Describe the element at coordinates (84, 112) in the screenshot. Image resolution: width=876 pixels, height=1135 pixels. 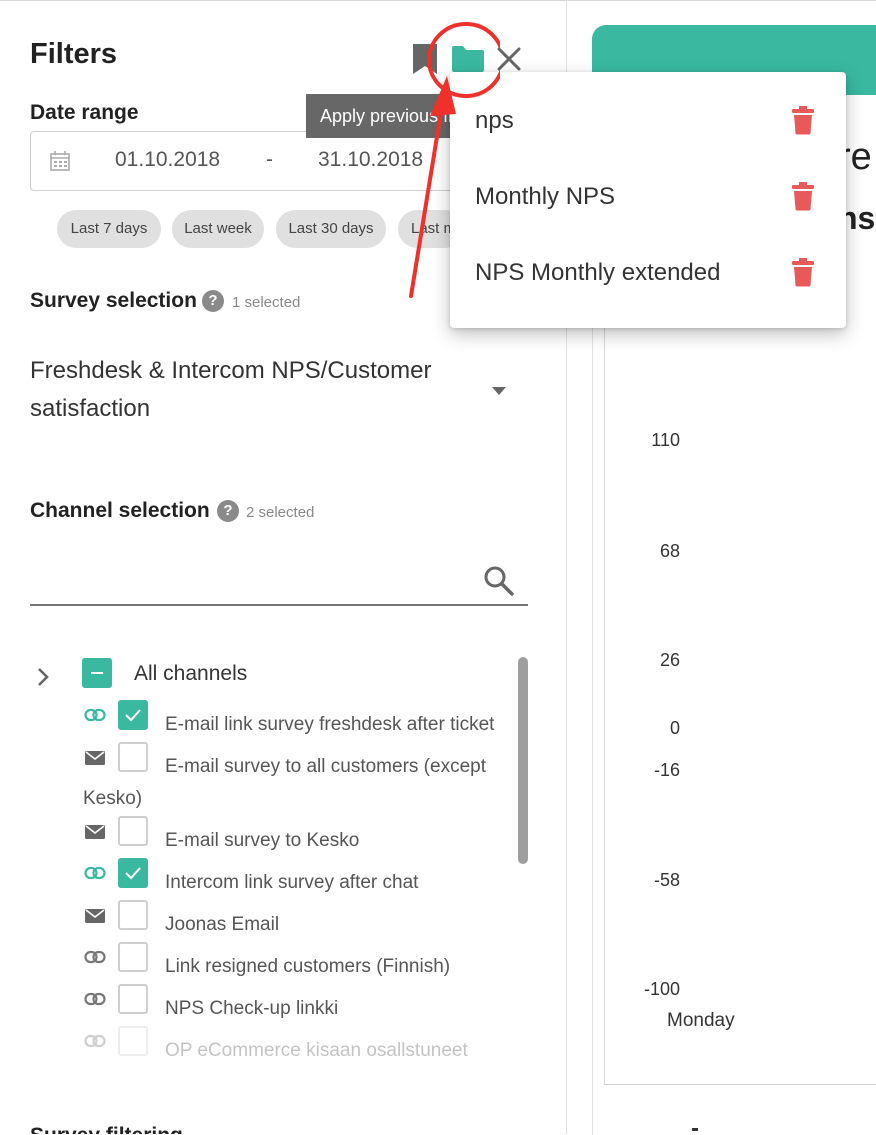
I see `date-range-label: Date range` at that location.